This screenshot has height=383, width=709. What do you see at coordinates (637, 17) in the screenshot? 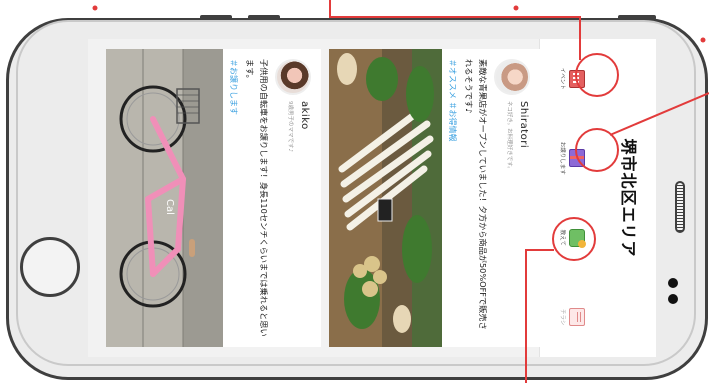
I see `power-button` at bounding box center [637, 17].